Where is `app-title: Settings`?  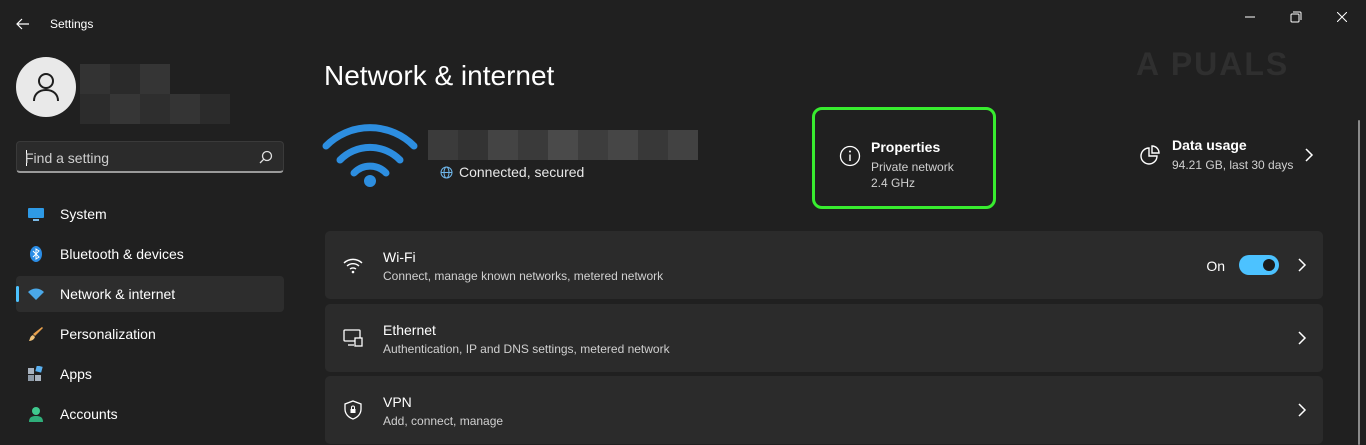 app-title: Settings is located at coordinates (72, 24).